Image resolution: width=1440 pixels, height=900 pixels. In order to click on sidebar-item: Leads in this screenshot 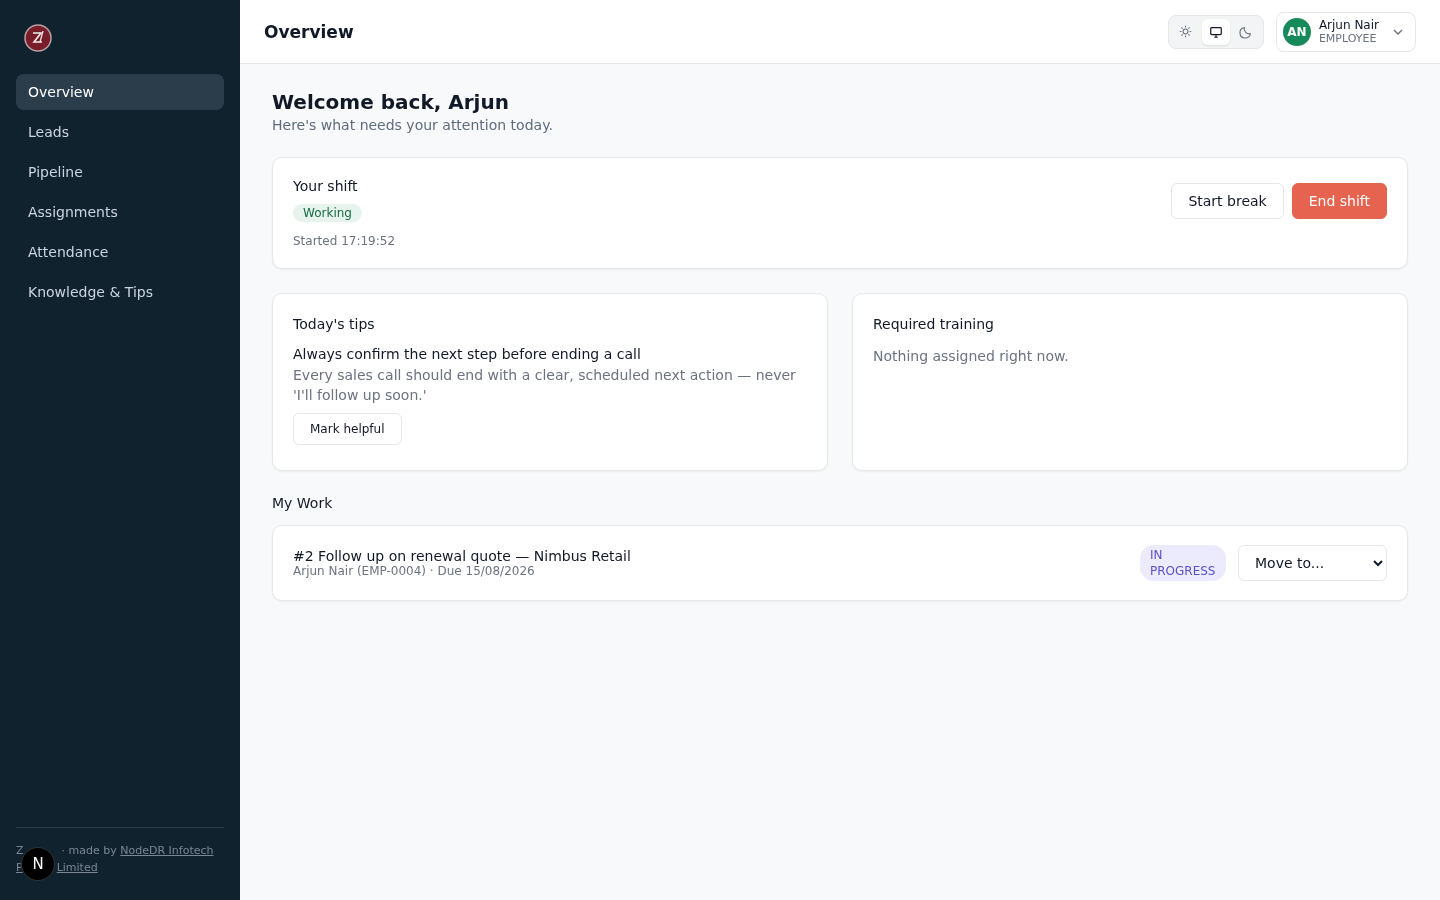, I will do `click(120, 132)`.